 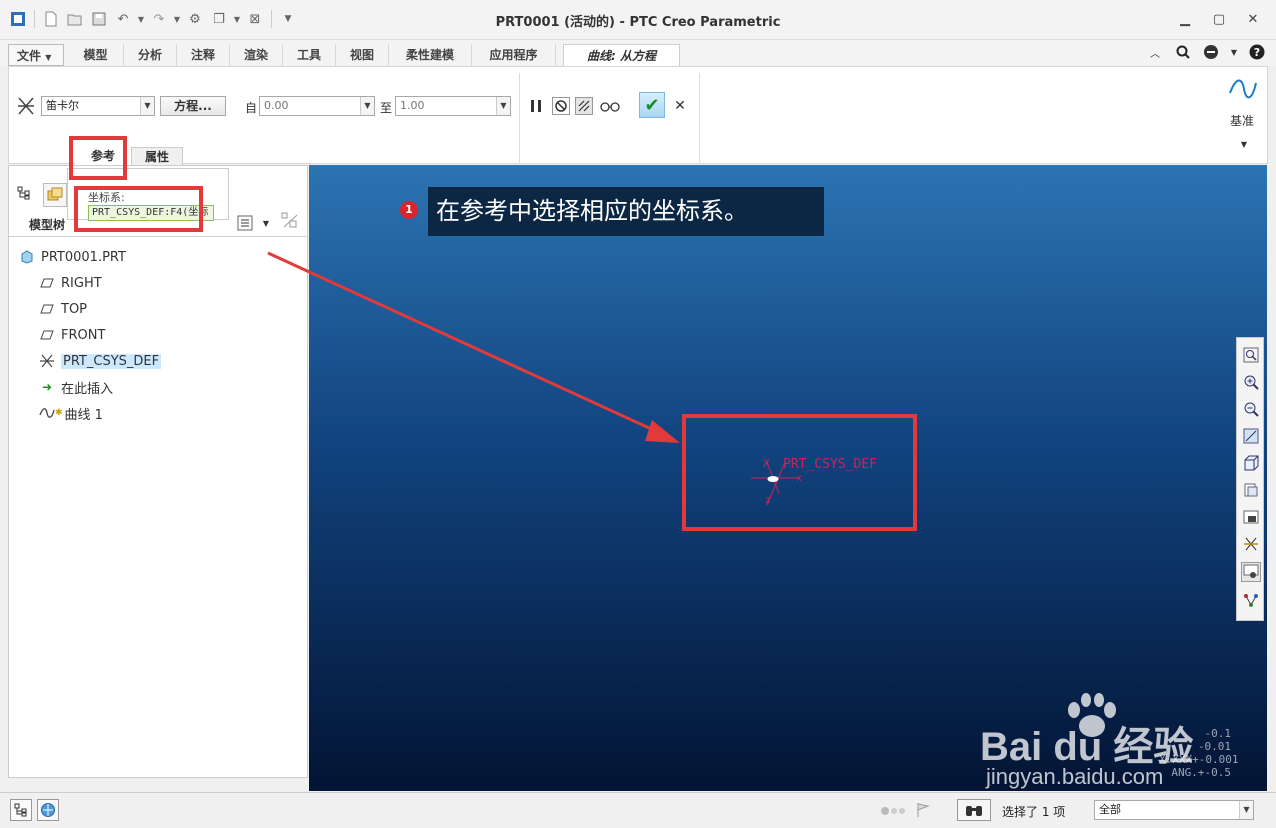 I want to click on from-value-field: 0.00 ▼, so click(x=317, y=106).